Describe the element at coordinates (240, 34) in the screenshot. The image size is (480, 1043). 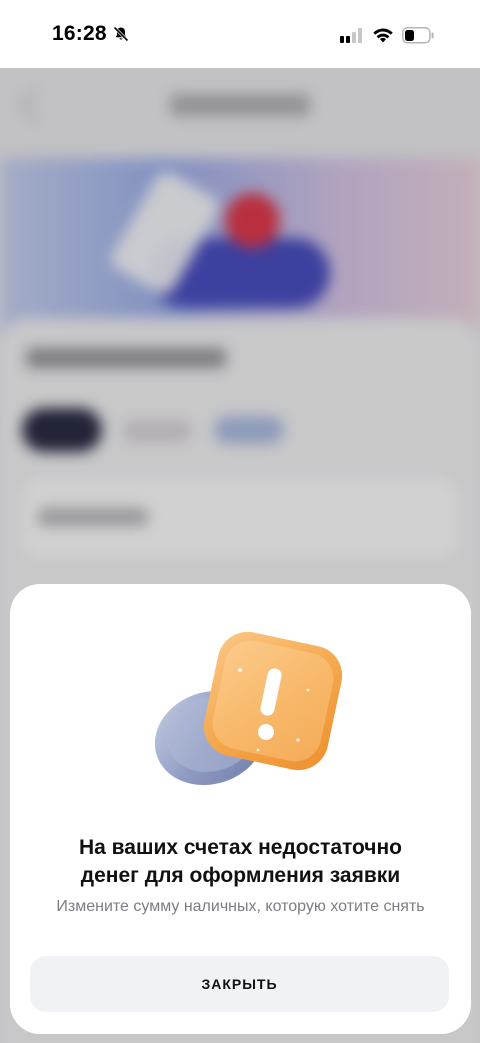
I see `status-bar: 16:28` at that location.